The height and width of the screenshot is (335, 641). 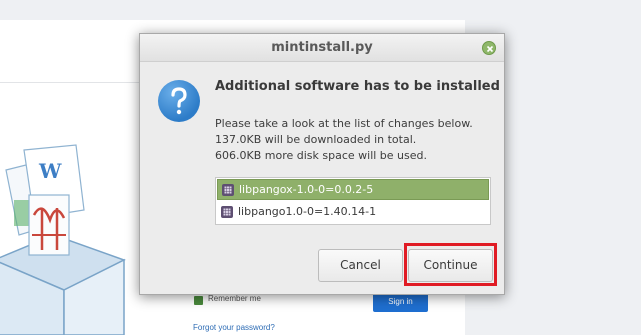 What do you see at coordinates (307, 211) in the screenshot?
I see `package-name: libpango1.0-0=1.40.14-1` at bounding box center [307, 211].